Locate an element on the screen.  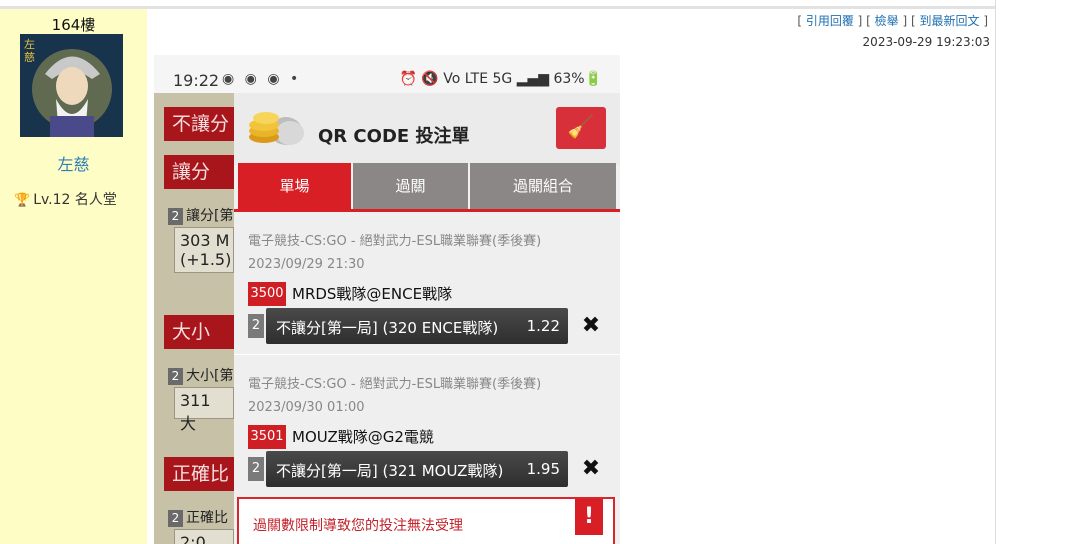
floor-number: 164樓 is located at coordinates (73, 25).